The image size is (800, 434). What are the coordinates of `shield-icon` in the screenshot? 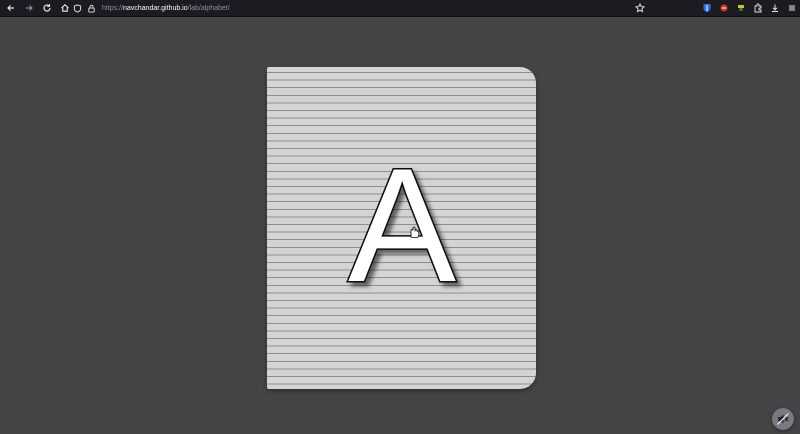 It's located at (77, 8).